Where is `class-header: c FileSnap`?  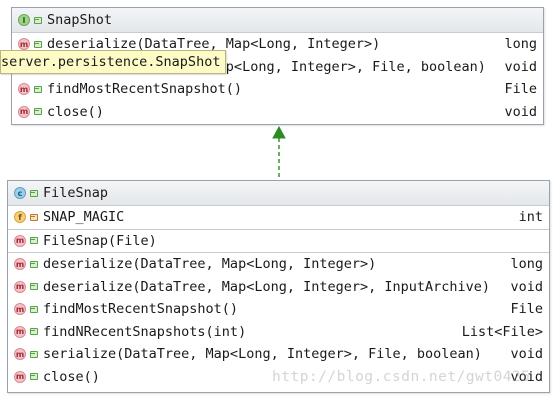
class-header: c FileSnap is located at coordinates (278, 193).